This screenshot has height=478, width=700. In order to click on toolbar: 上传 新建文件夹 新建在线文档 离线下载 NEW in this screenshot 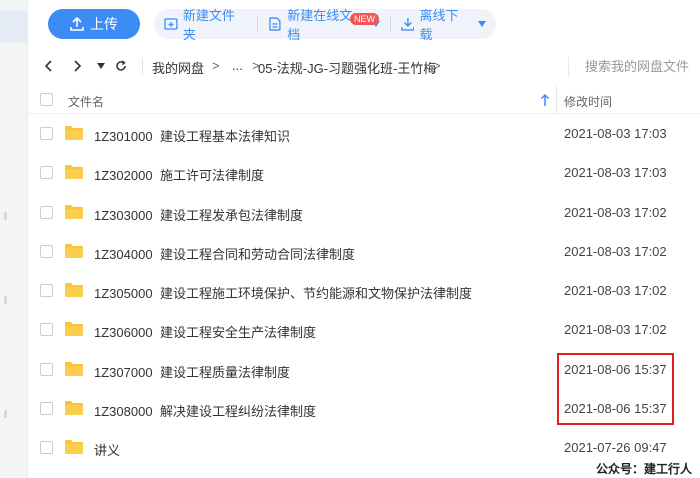, I will do `click(364, 24)`.